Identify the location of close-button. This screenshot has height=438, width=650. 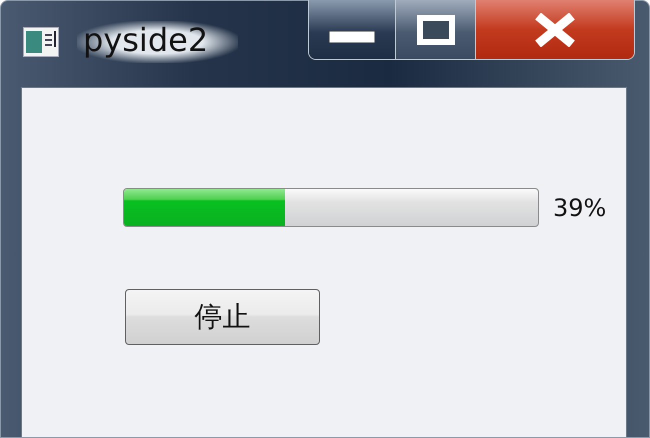
(555, 29).